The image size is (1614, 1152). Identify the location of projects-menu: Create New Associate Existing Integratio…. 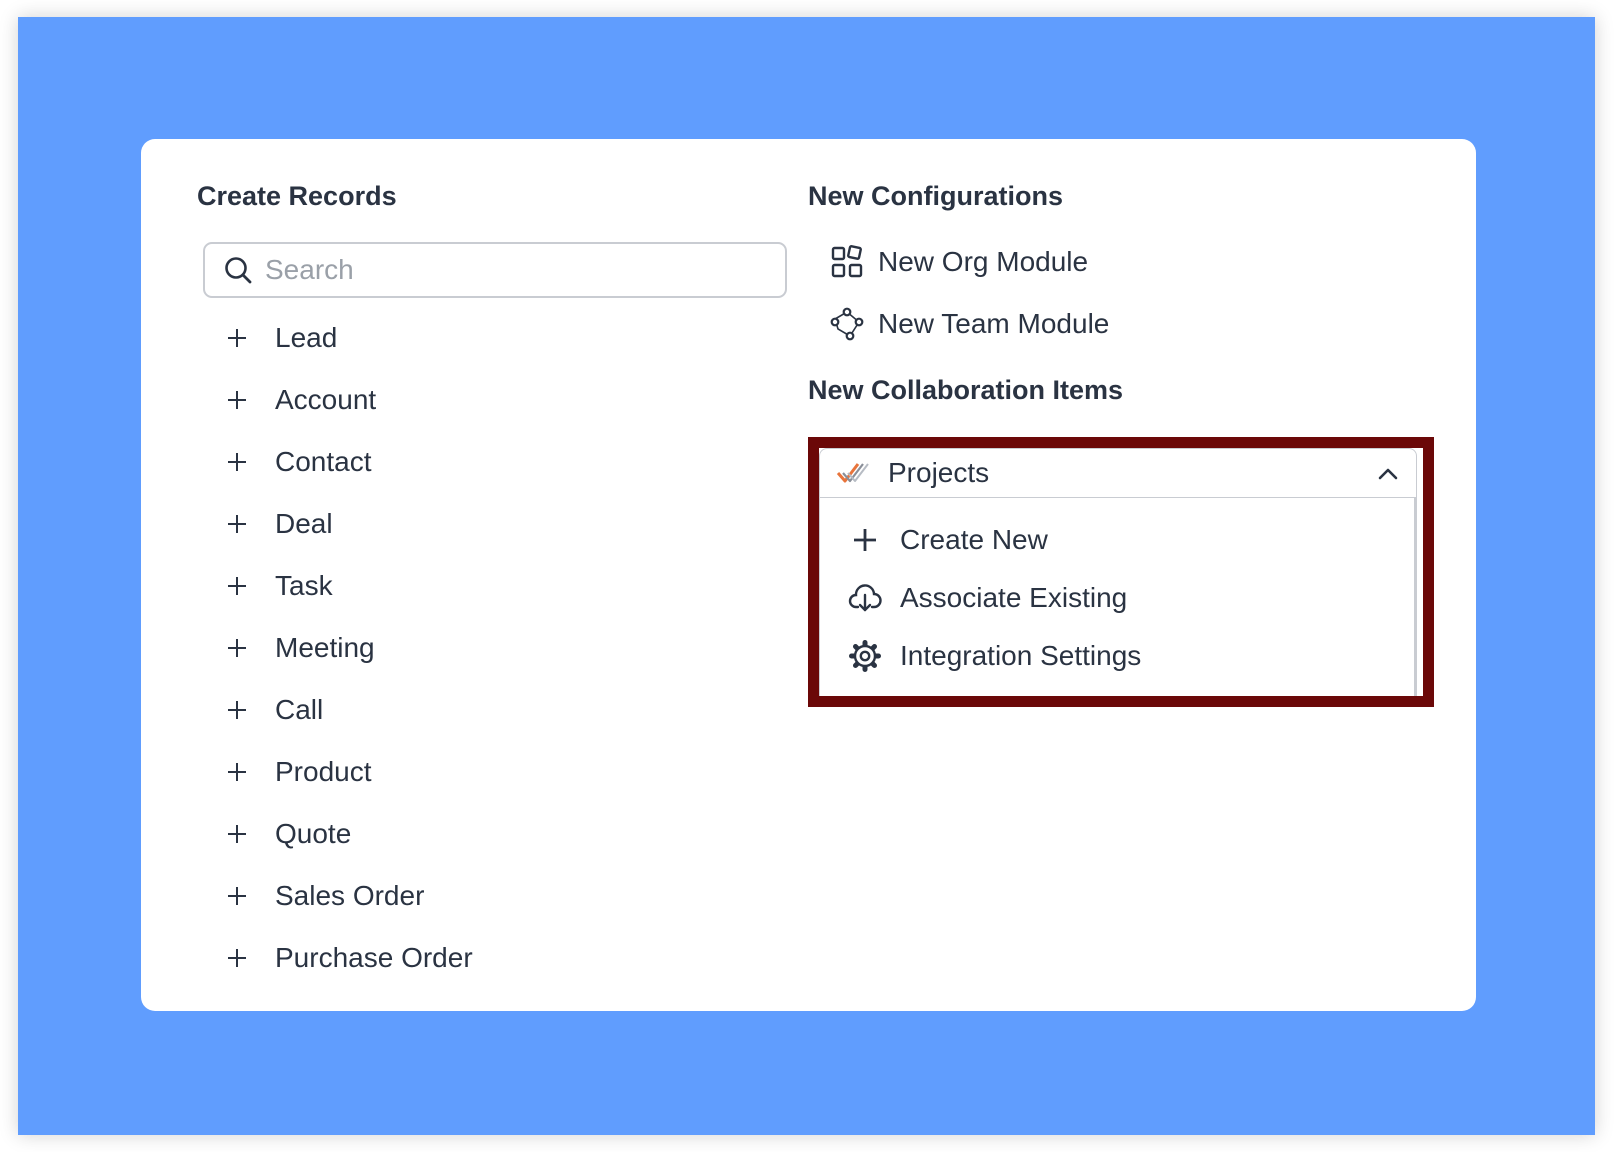
(1118, 597).